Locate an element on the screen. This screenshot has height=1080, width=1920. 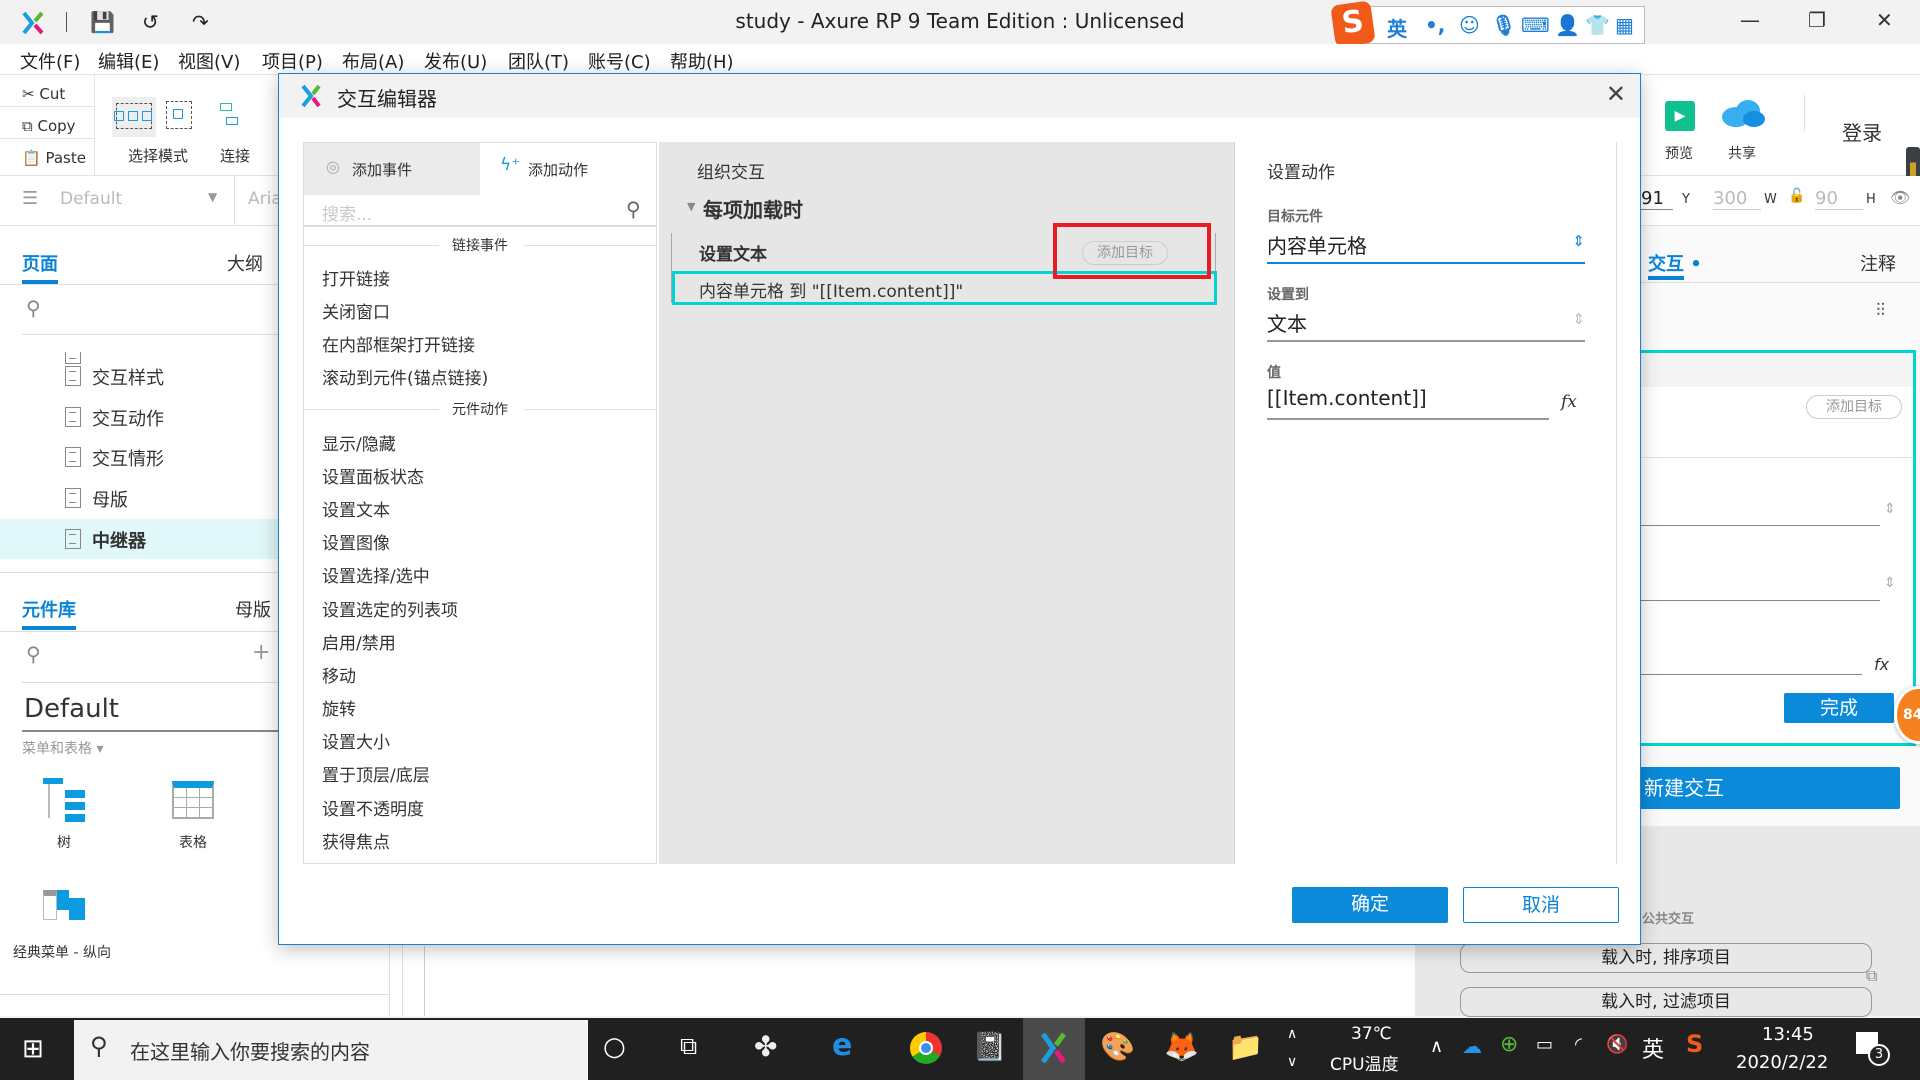
menu-project: 项目(P) is located at coordinates (292, 61).